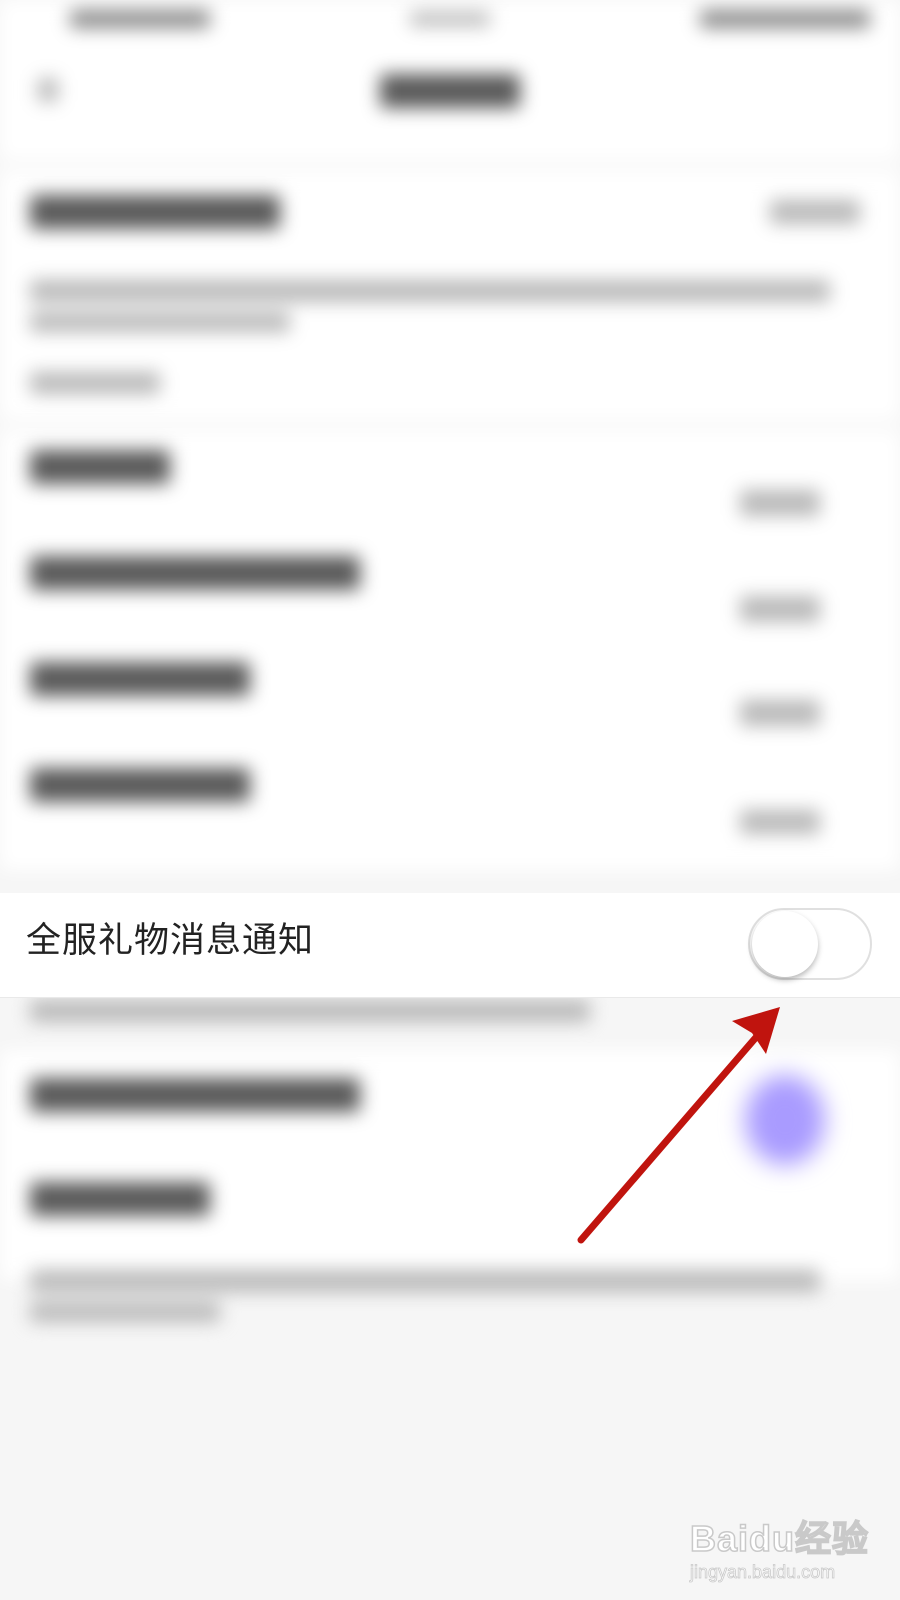  What do you see at coordinates (815, 212) in the screenshot?
I see `setting-value-blur` at bounding box center [815, 212].